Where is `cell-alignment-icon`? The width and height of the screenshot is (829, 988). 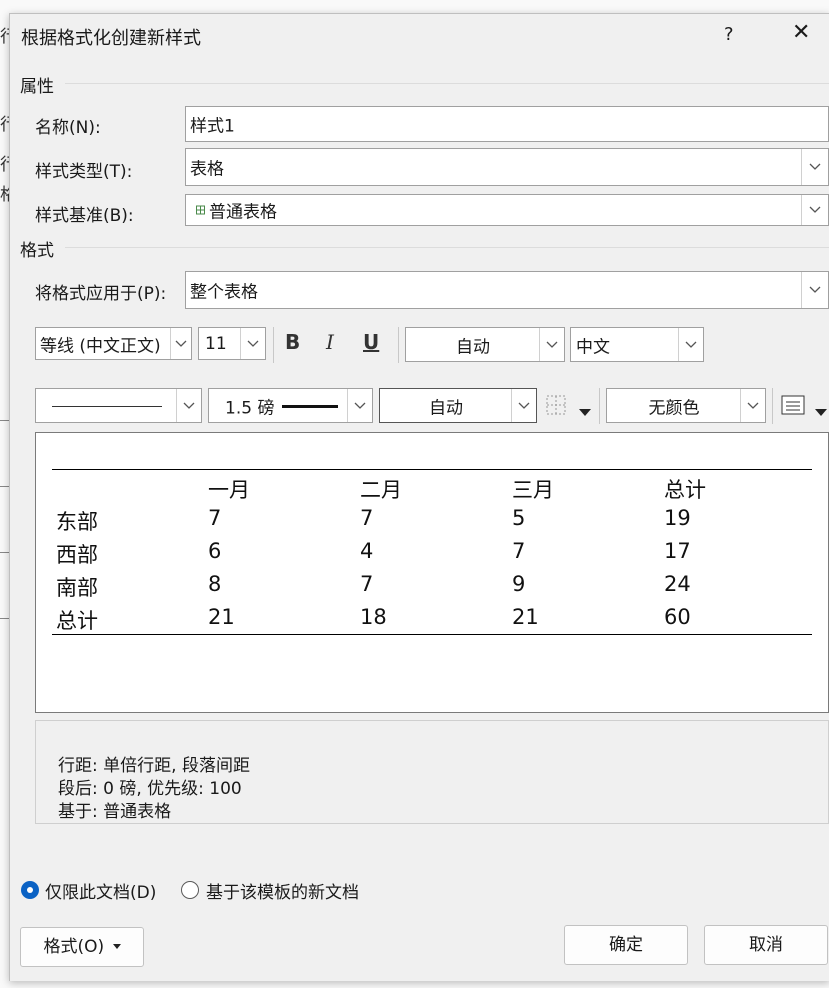 cell-alignment-icon is located at coordinates (793, 405).